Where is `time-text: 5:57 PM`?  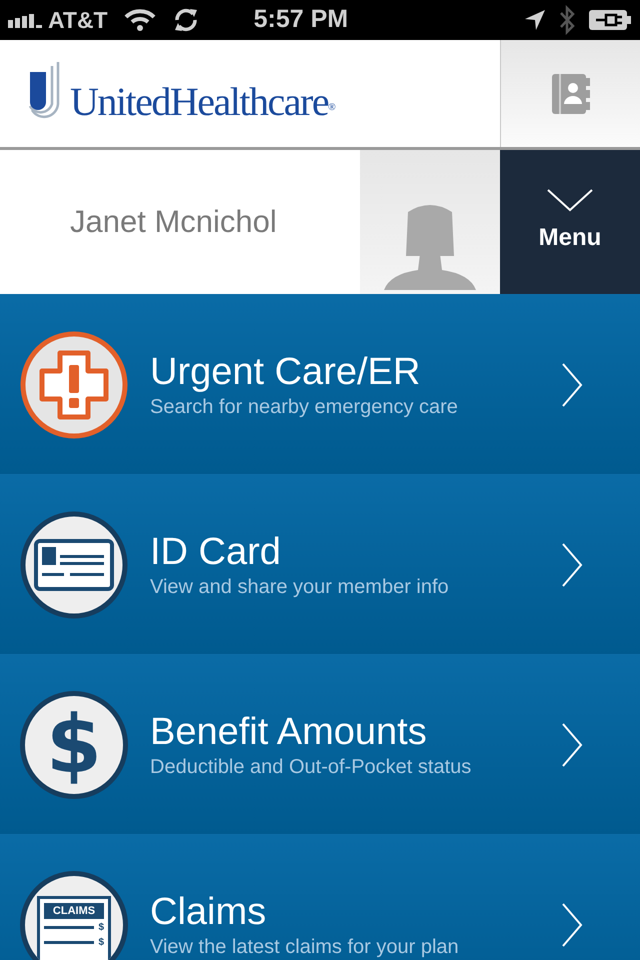
time-text: 5:57 PM is located at coordinates (301, 20).